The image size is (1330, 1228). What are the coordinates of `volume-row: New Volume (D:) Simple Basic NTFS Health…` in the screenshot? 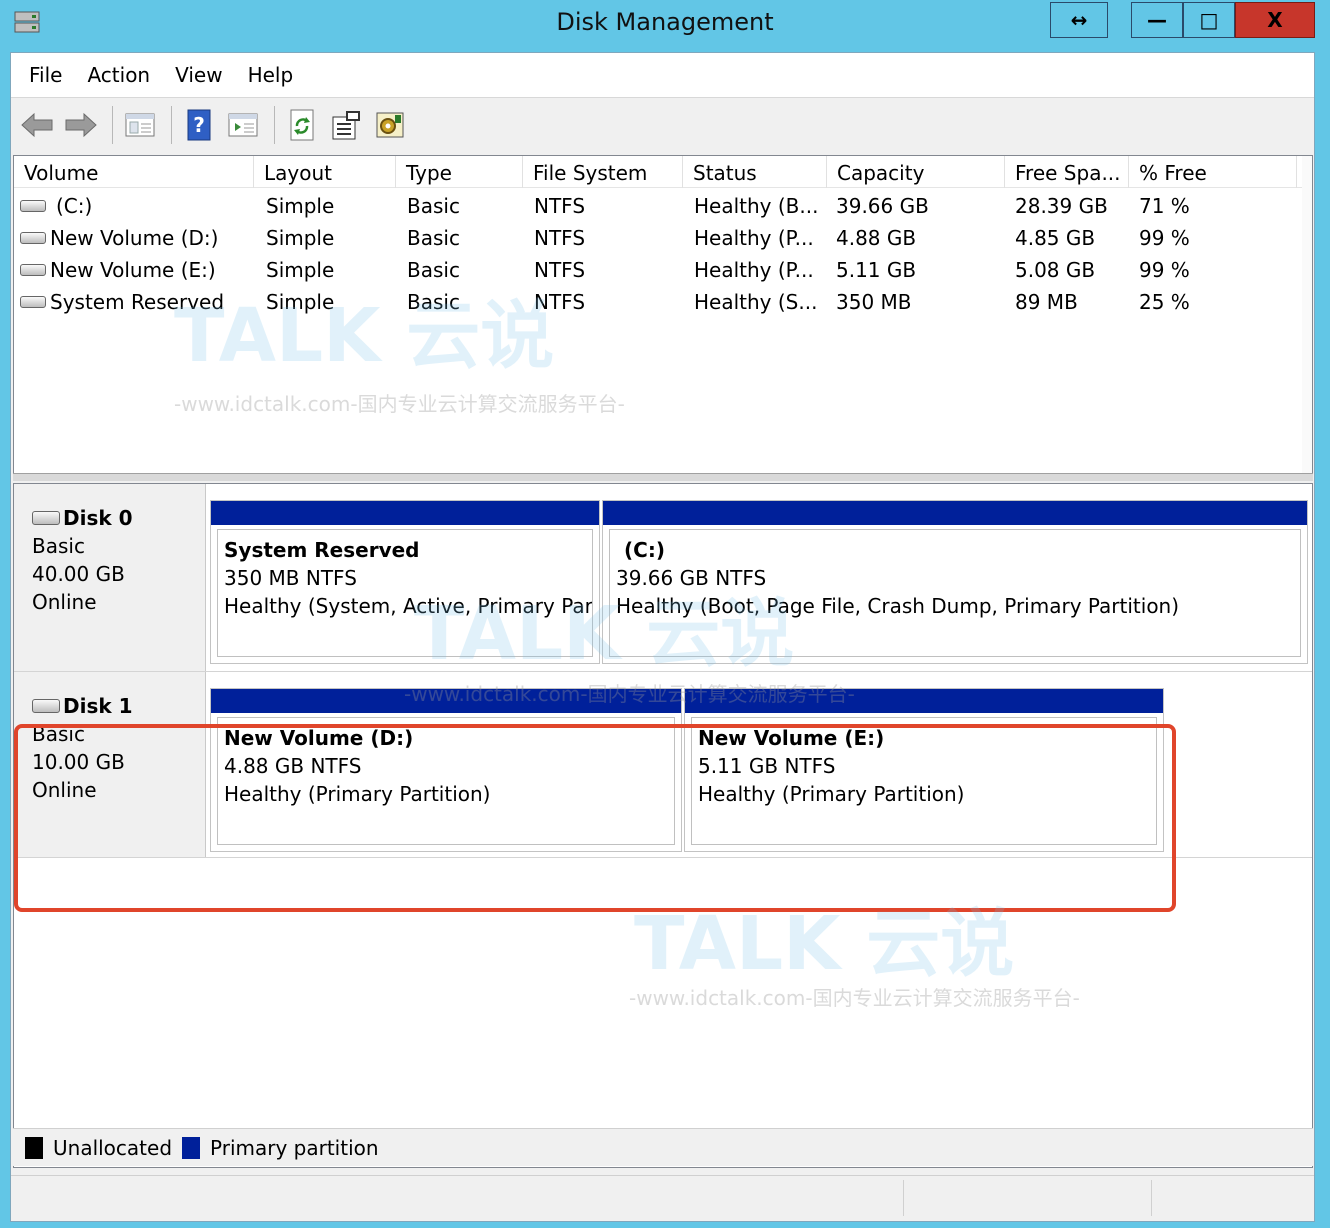 It's located at (663, 238).